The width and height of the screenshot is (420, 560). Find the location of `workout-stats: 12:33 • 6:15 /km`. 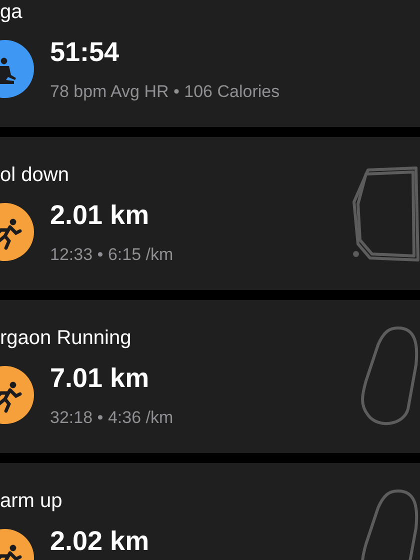

workout-stats: 12:33 • 6:15 /km is located at coordinates (112, 255).